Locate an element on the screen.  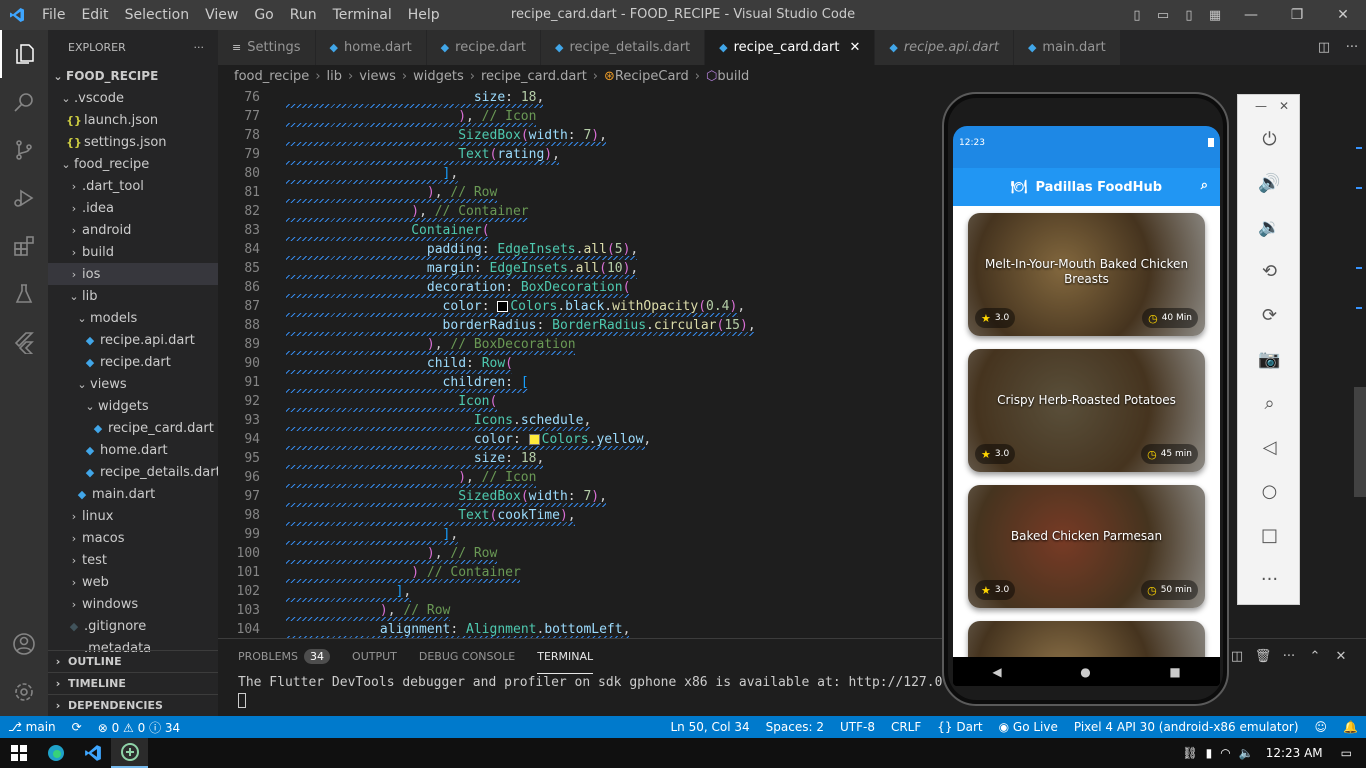
tab-output: OUTPUT is located at coordinates (374, 656).